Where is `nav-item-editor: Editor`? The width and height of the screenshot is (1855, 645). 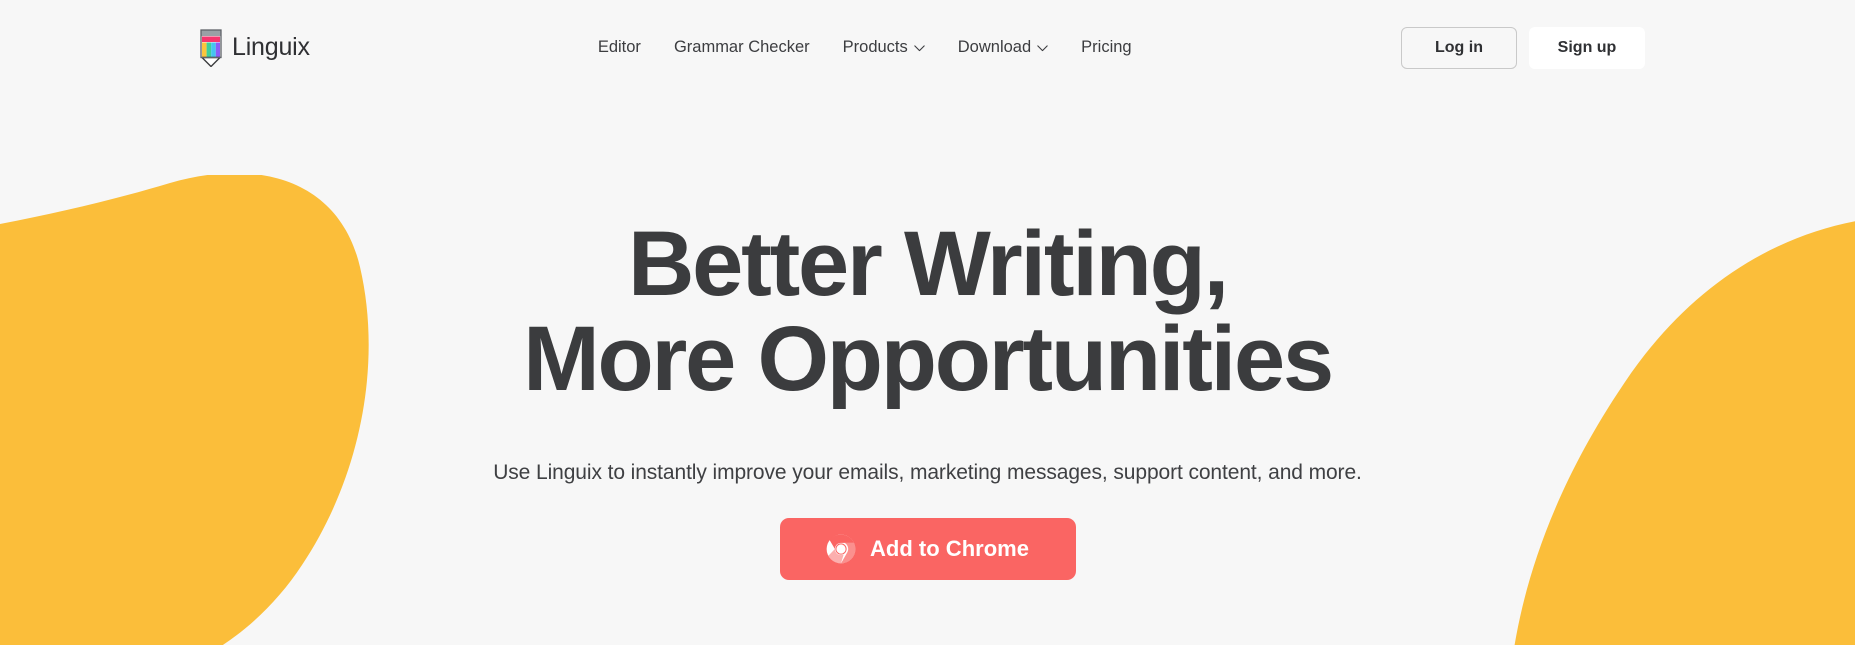 nav-item-editor: Editor is located at coordinates (619, 47).